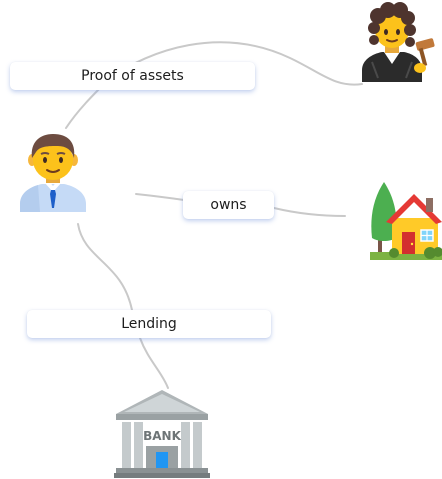  What do you see at coordinates (105, 267) in the screenshot?
I see `edge-lending-top` at bounding box center [105, 267].